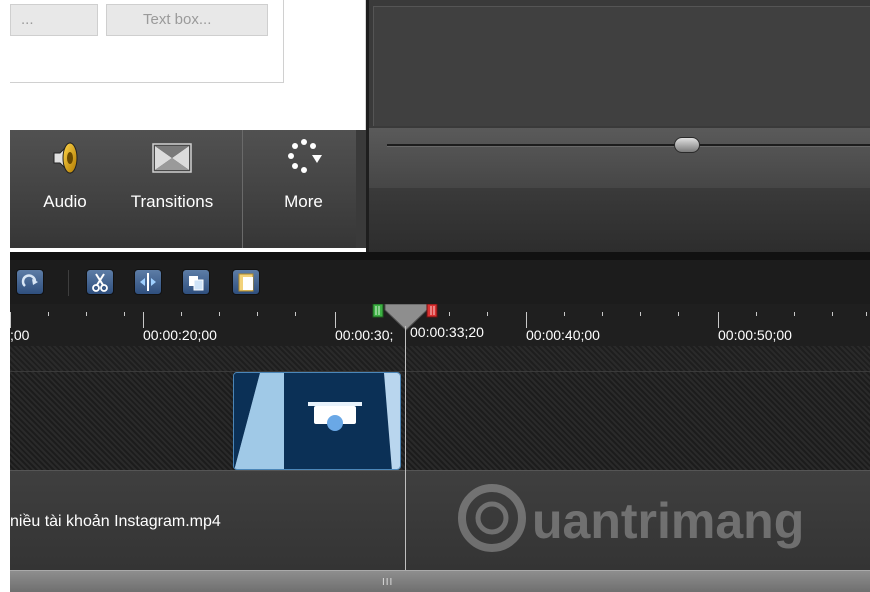 This screenshot has width=870, height=592. Describe the element at coordinates (378, 311) in the screenshot. I see `in-marker` at that location.